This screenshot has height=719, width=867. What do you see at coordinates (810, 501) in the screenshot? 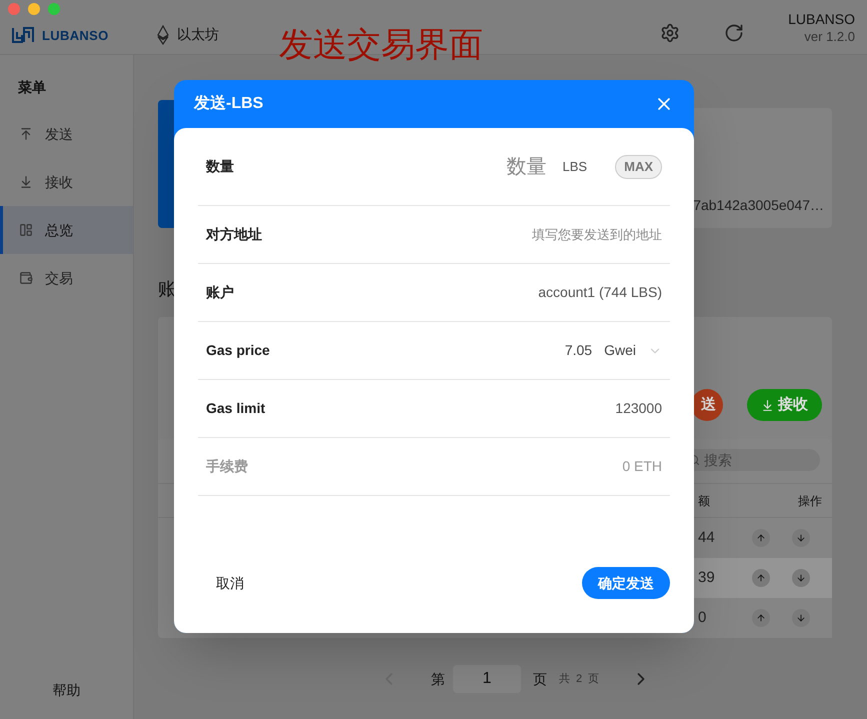
I see `column-header: 操作` at bounding box center [810, 501].